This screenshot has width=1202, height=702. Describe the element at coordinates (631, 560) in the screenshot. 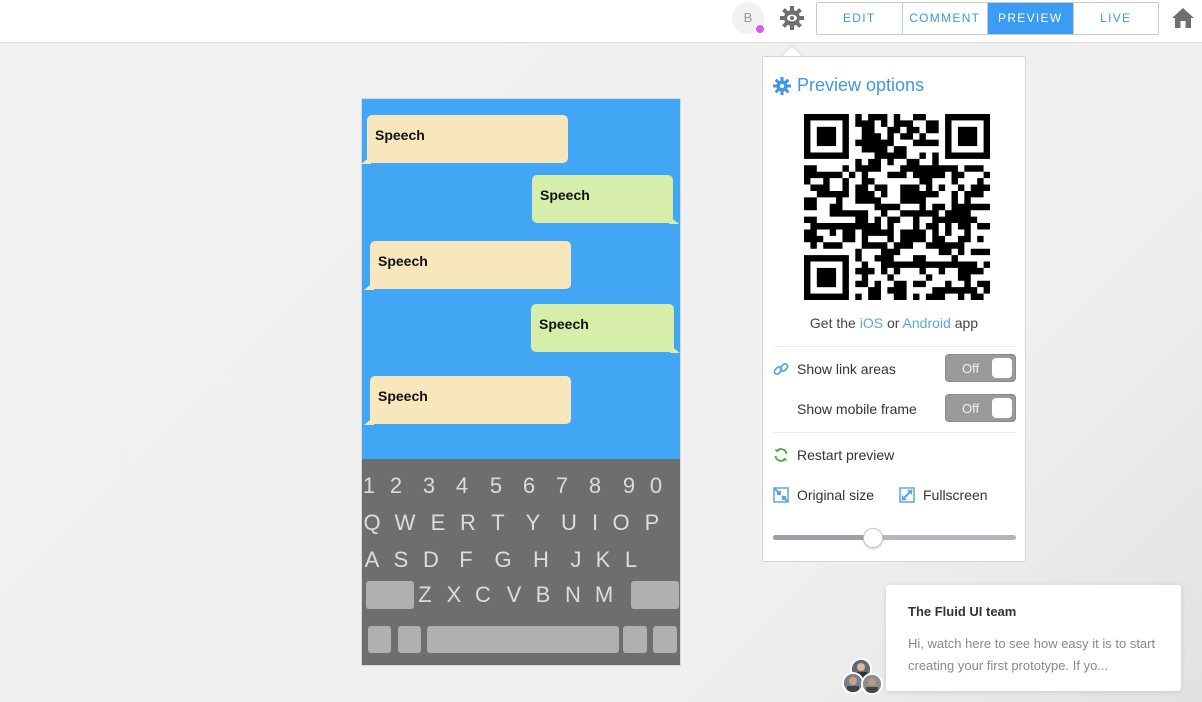

I see `key: L` at that location.